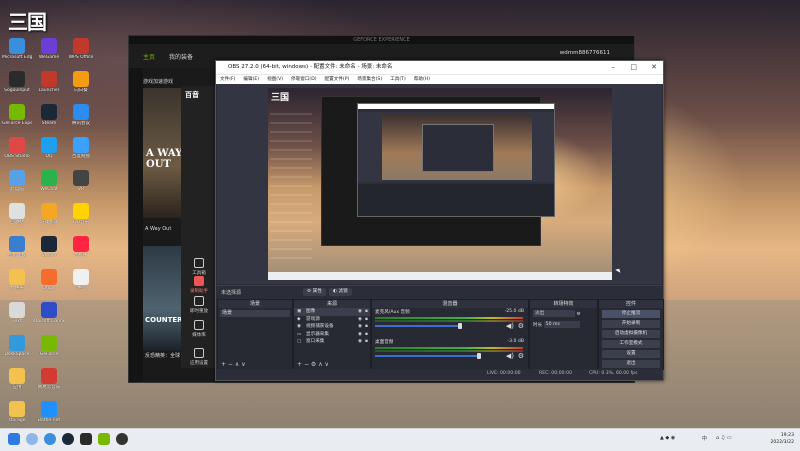 This screenshot has height=451, width=800. I want to click on desktop-icon: GeForce, so click(49, 350).